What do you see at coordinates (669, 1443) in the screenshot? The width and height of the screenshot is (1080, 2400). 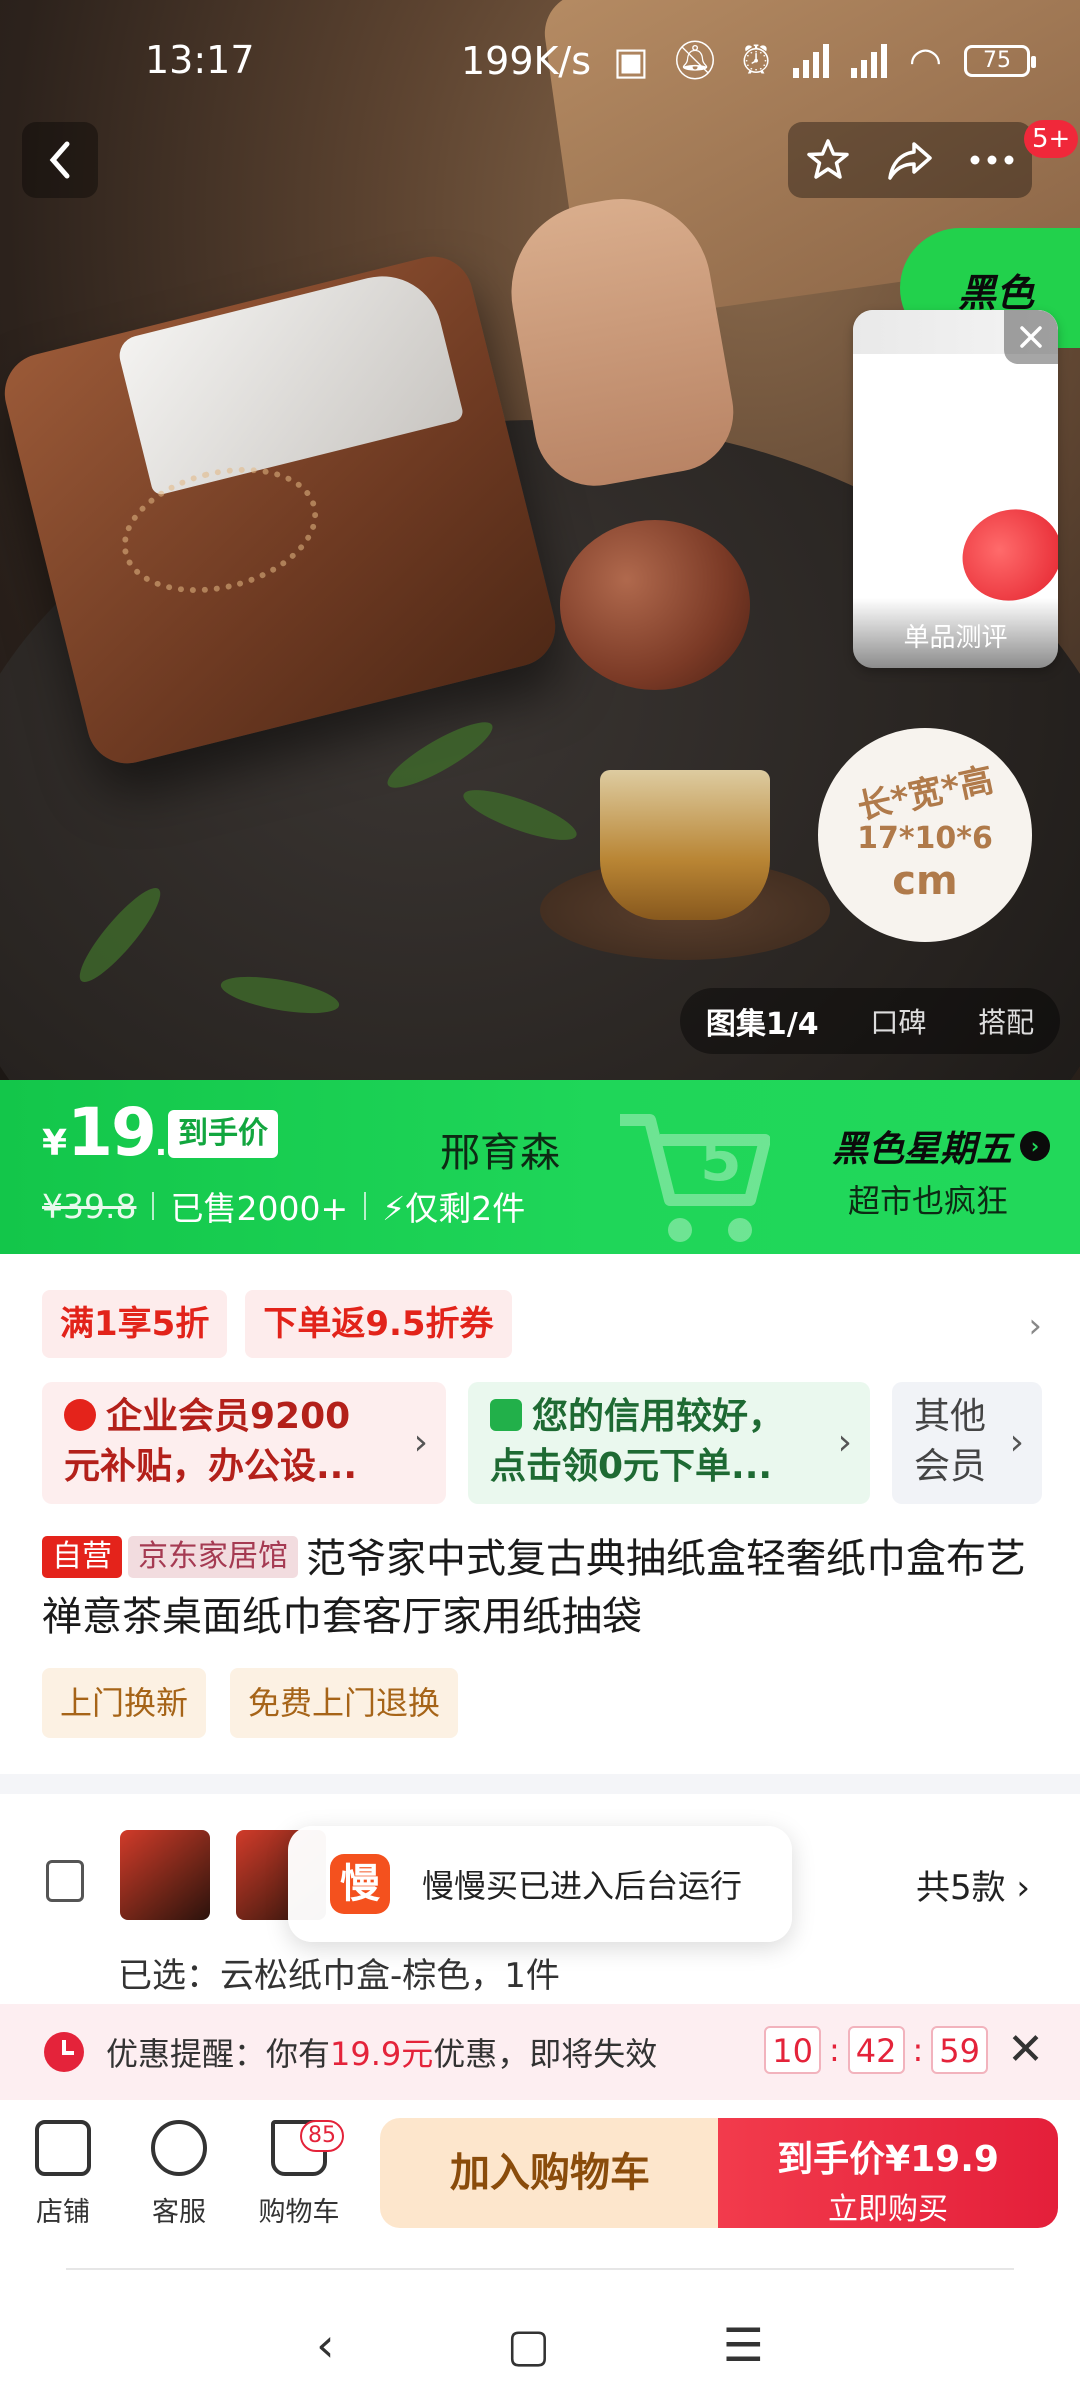 I see `credit-card-offer: 您的信用较好， 点击领0元下单... ›` at bounding box center [669, 1443].